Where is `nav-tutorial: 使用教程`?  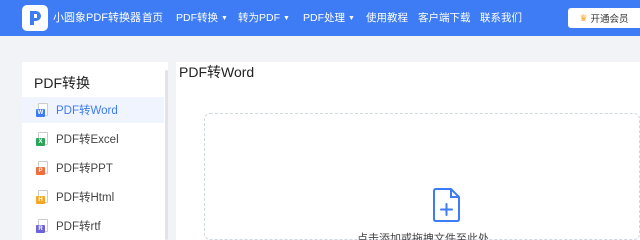
nav-tutorial: 使用教程 is located at coordinates (387, 18).